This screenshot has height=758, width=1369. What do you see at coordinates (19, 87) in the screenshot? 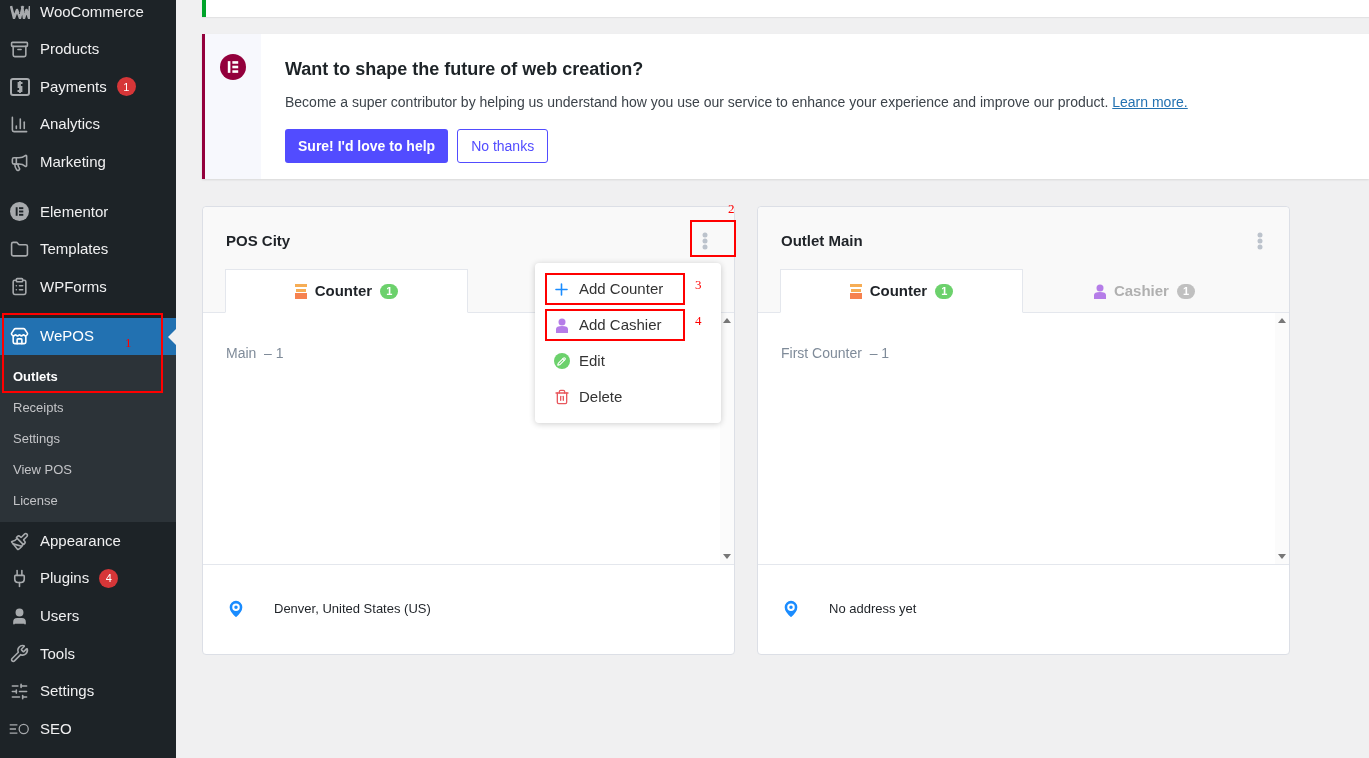
I see `dollar-icon` at bounding box center [19, 87].